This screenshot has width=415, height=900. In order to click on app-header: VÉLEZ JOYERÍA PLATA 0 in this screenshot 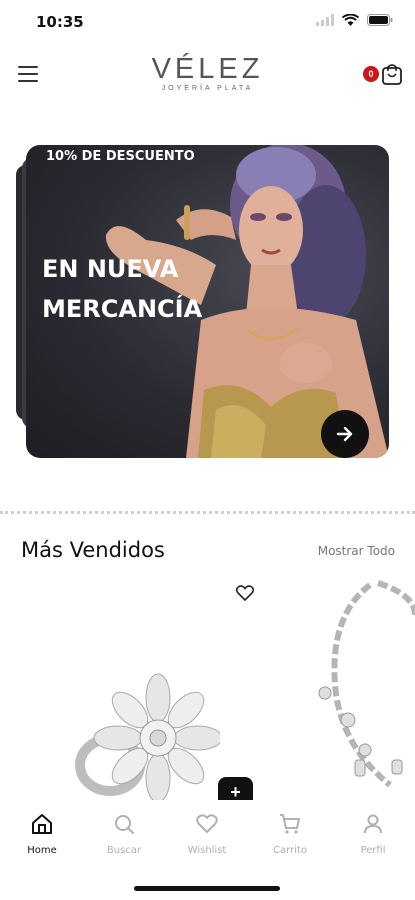, I will do `click(207, 74)`.